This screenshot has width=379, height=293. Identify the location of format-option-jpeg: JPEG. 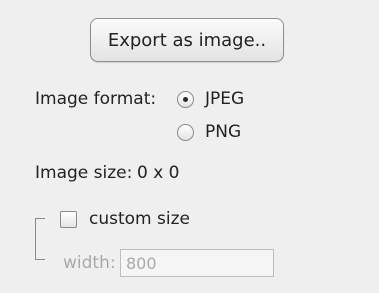
(210, 99).